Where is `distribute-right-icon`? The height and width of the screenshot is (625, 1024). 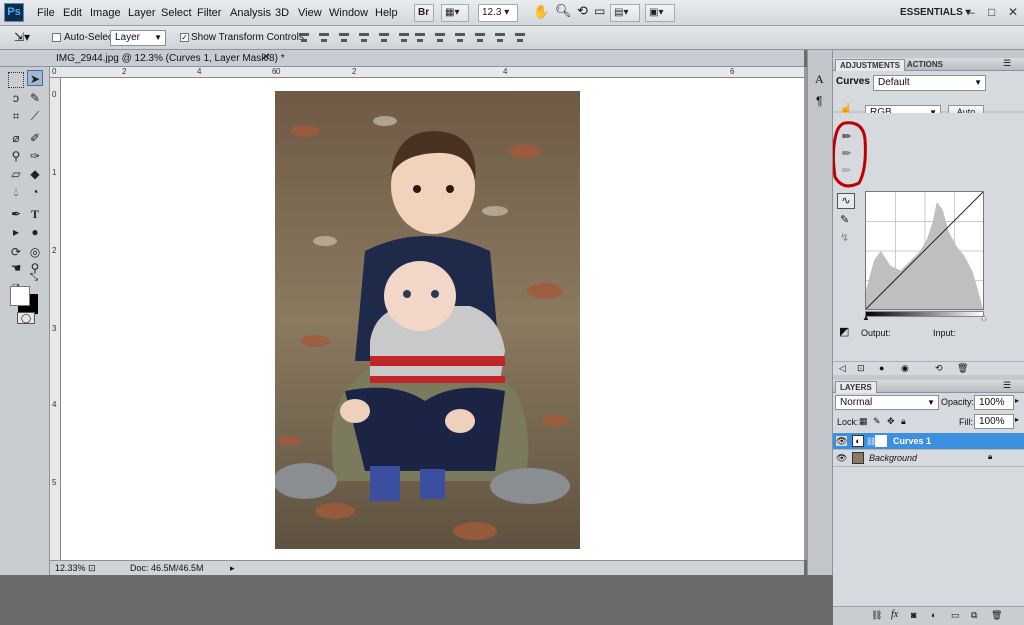
distribute-right-icon is located at coordinates (520, 37).